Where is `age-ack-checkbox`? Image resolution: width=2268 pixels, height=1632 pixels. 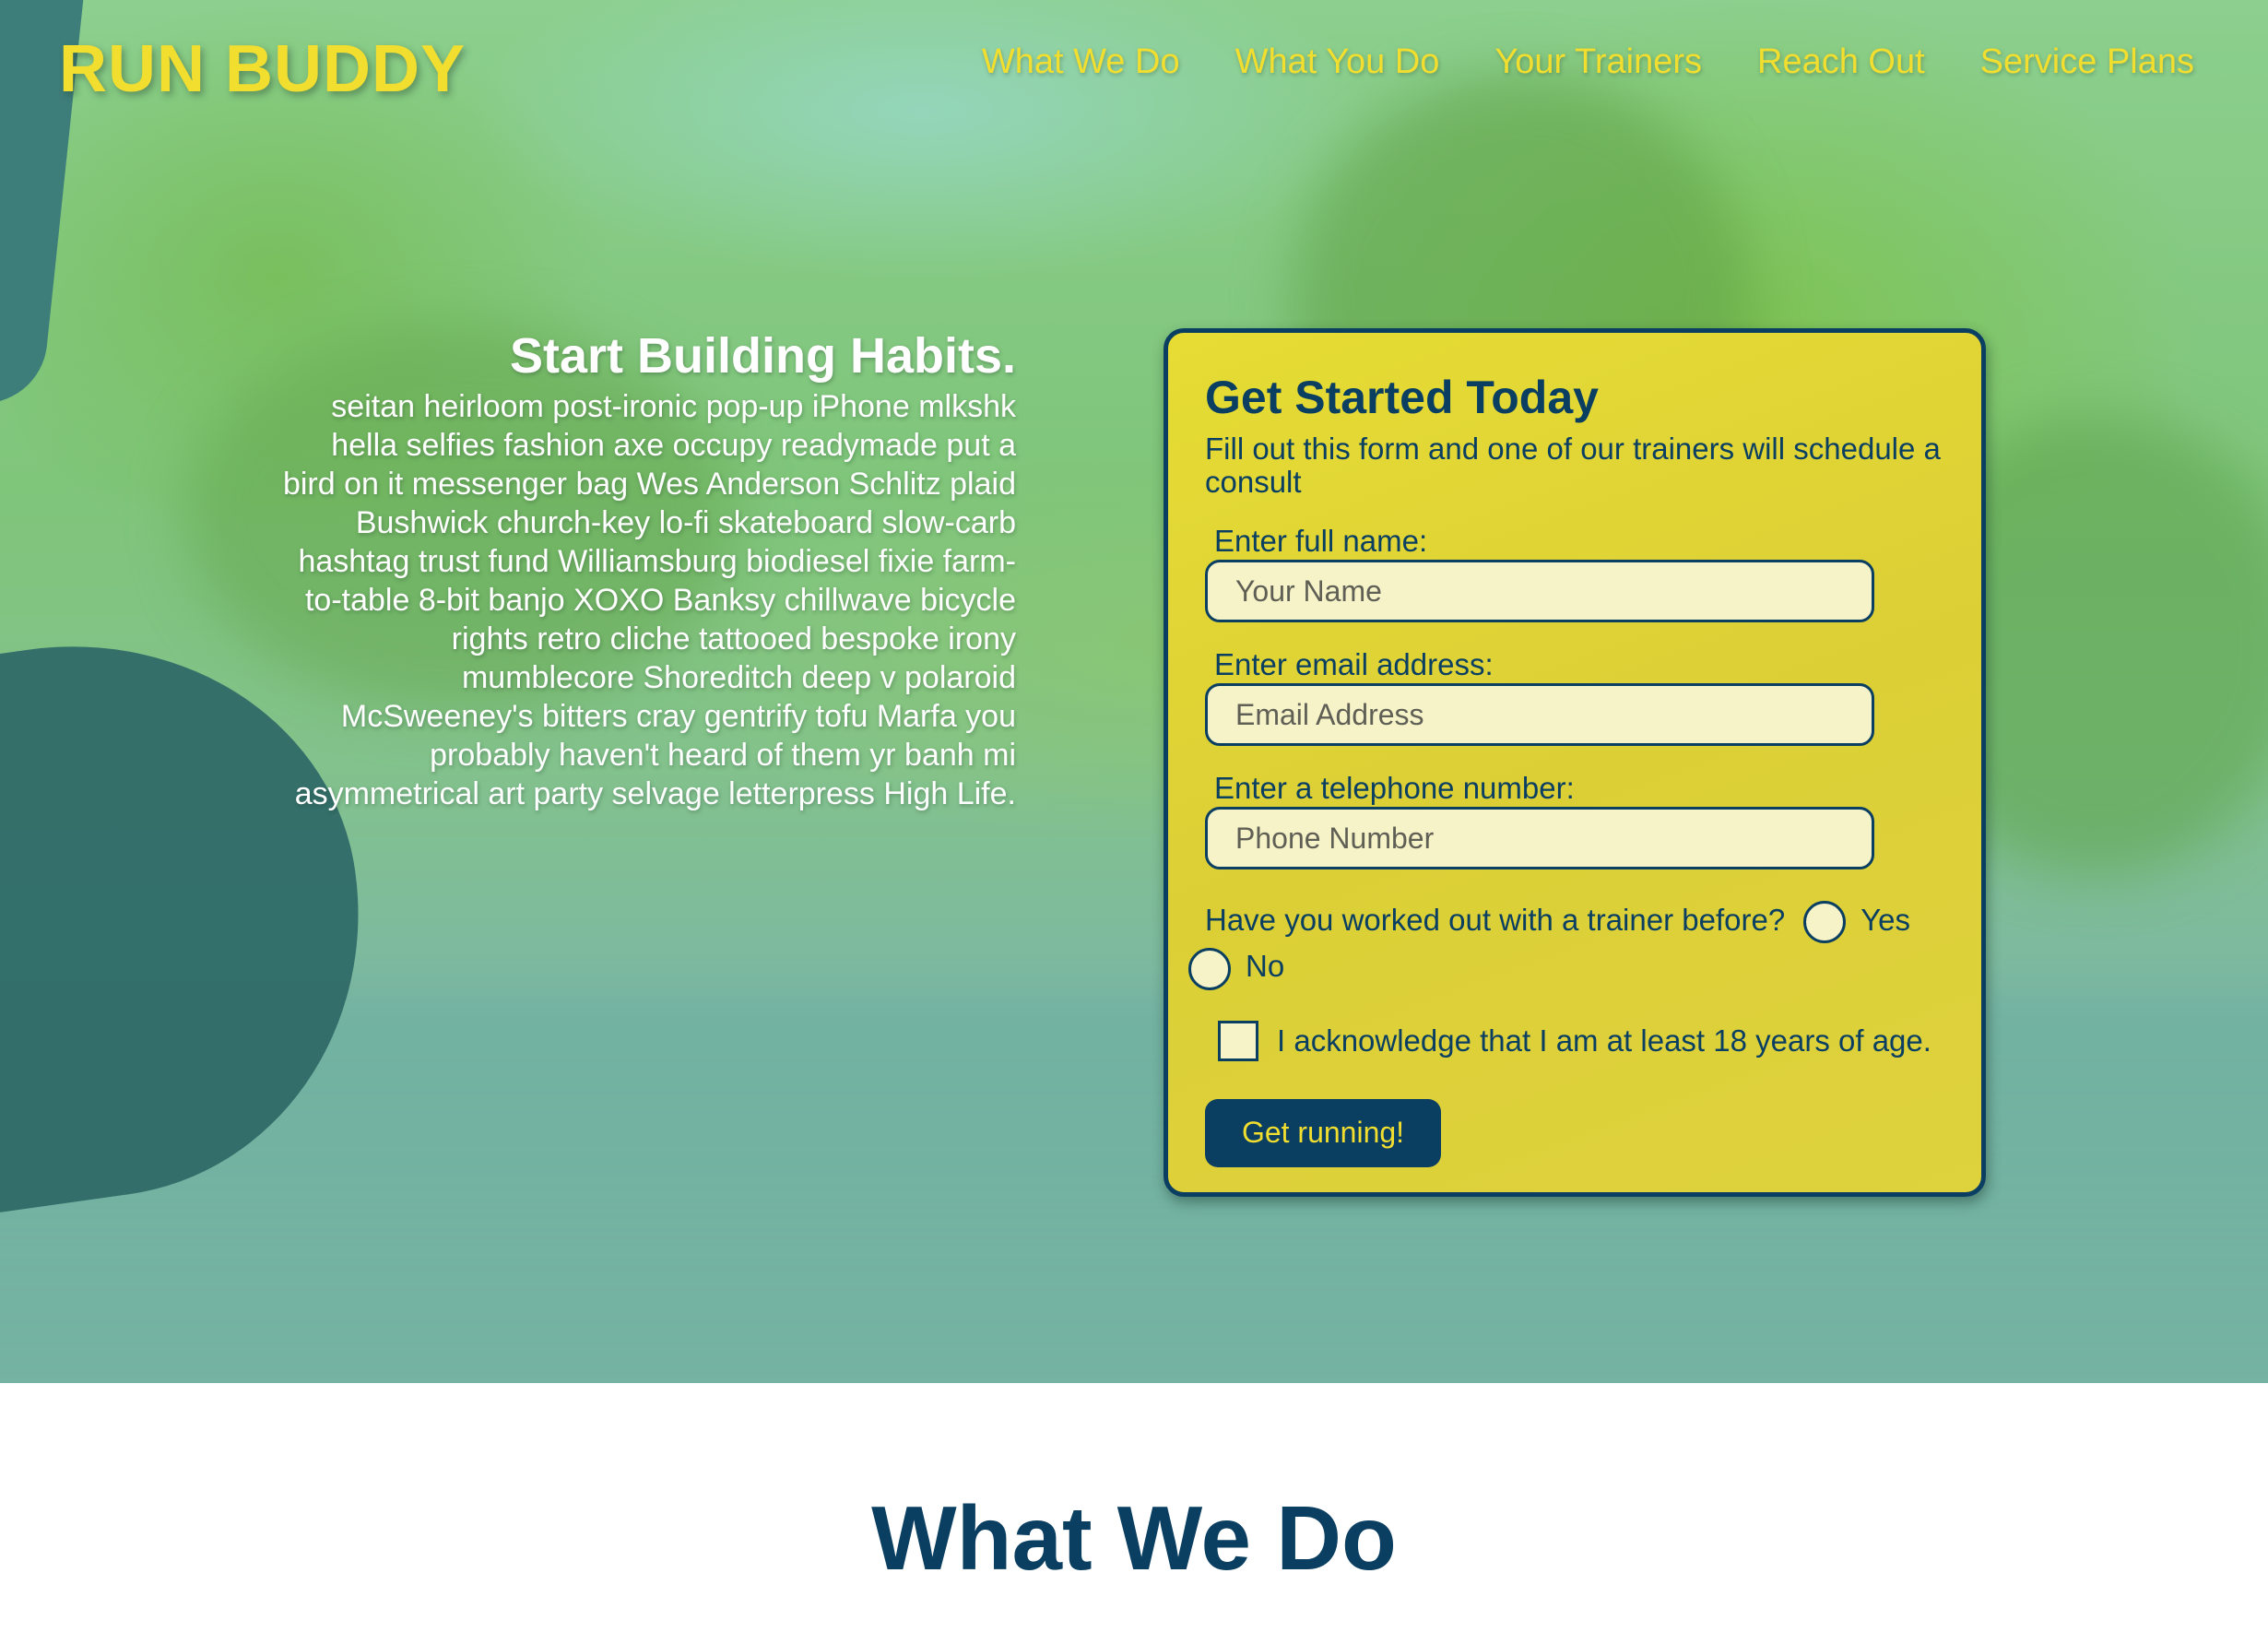
age-ack-checkbox is located at coordinates (1238, 1040).